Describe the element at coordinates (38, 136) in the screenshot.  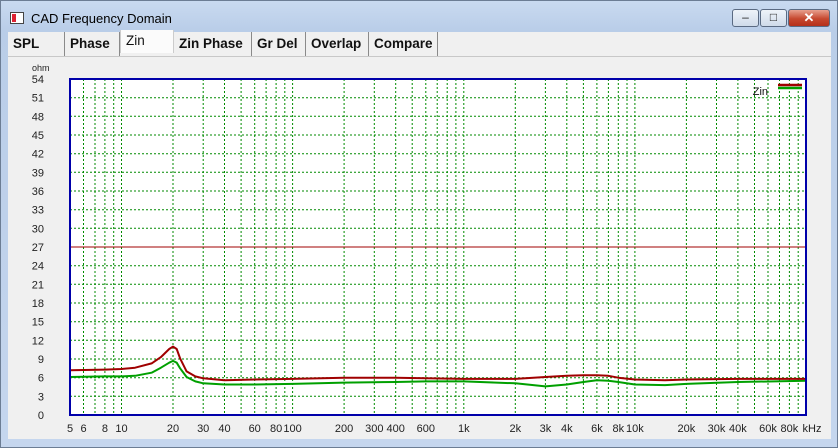
I see `y-tick-label: 45` at that location.